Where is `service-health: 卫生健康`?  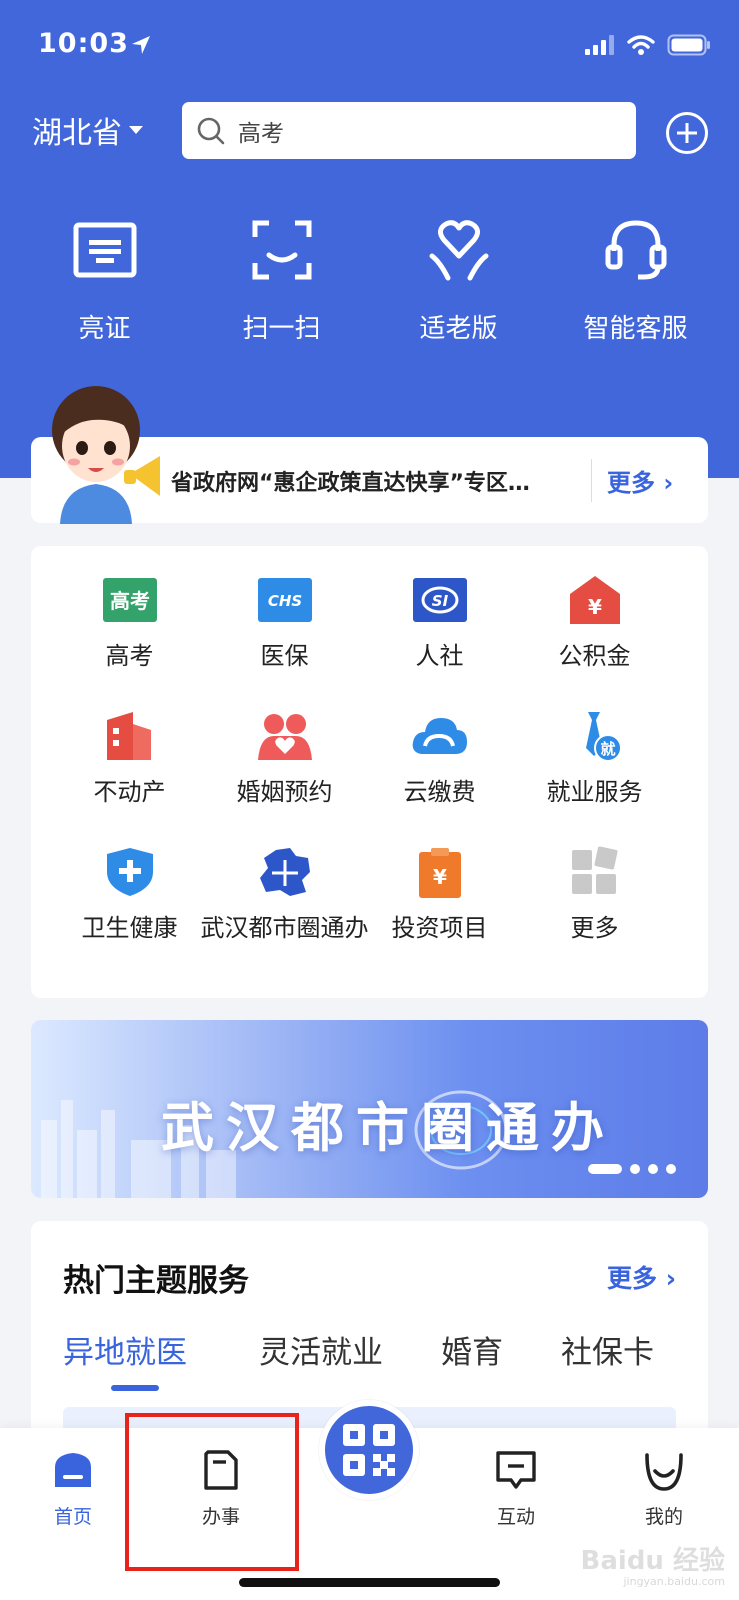
service-health: 卫生健康 is located at coordinates (129, 895).